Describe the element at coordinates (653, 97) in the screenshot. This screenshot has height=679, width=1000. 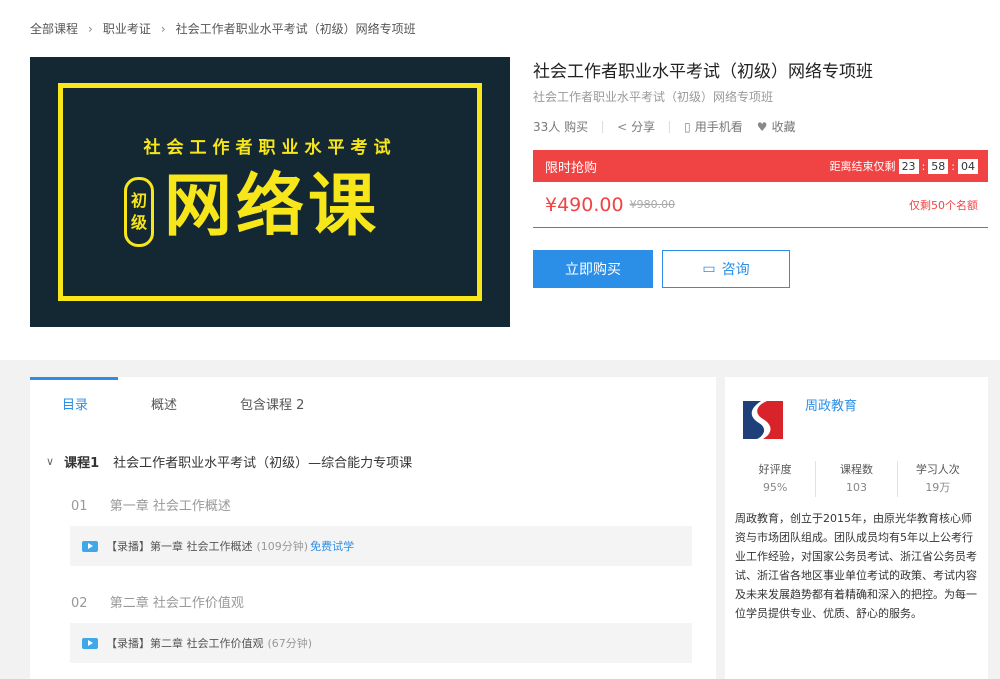
I see `course-subtitle: 社会工作者职业水平考试（初级）网络专项班` at that location.